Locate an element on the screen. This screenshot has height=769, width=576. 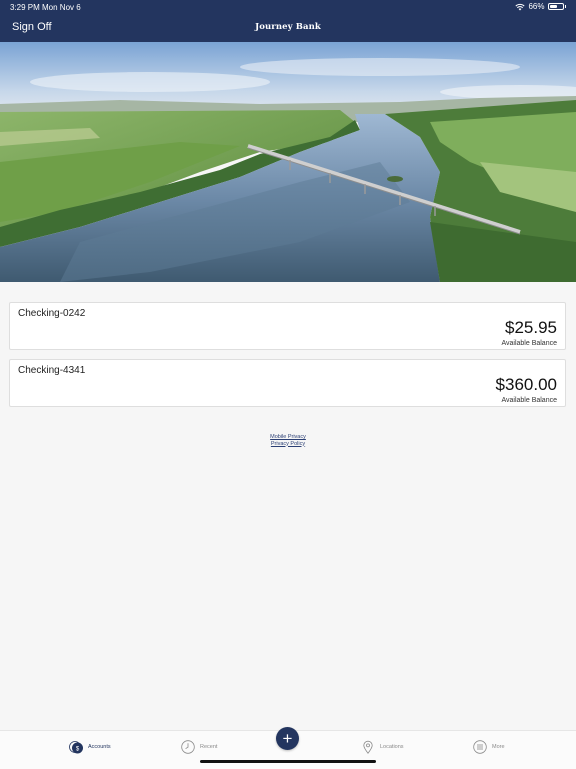
status-time: 3:29 PM is located at coordinates (25, 7).